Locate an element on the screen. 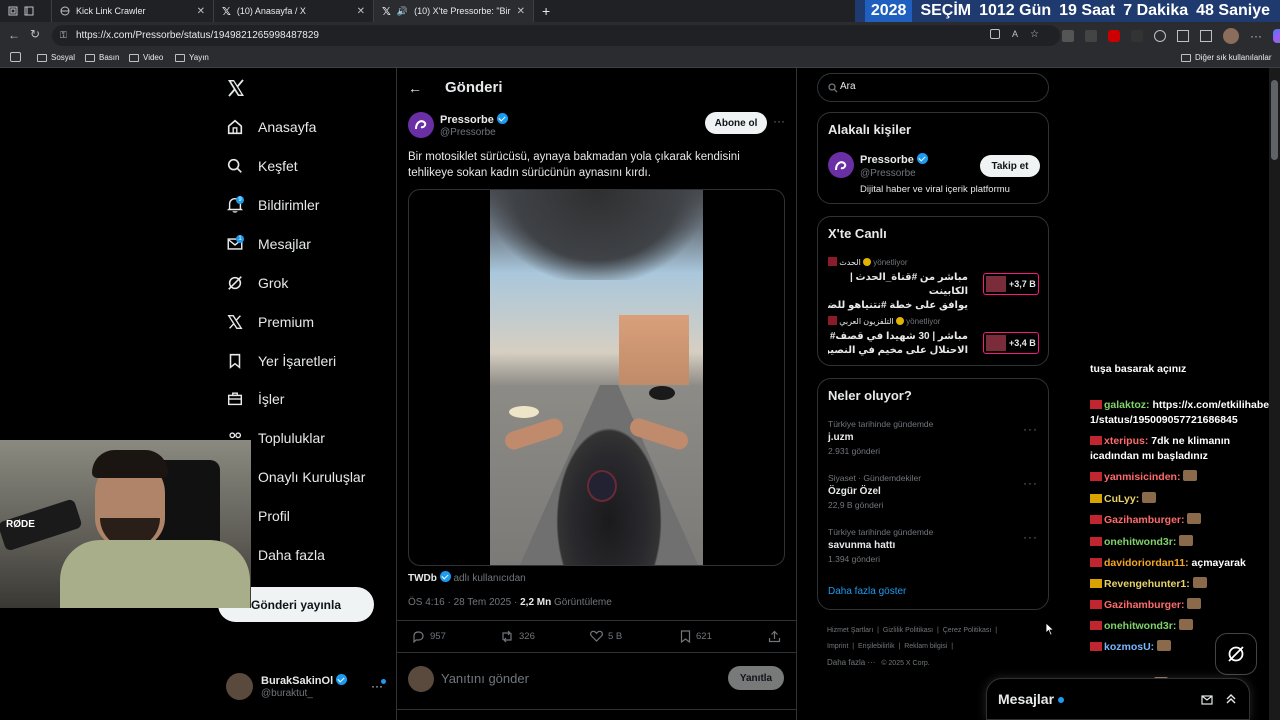  grok-button is located at coordinates (1236, 654).